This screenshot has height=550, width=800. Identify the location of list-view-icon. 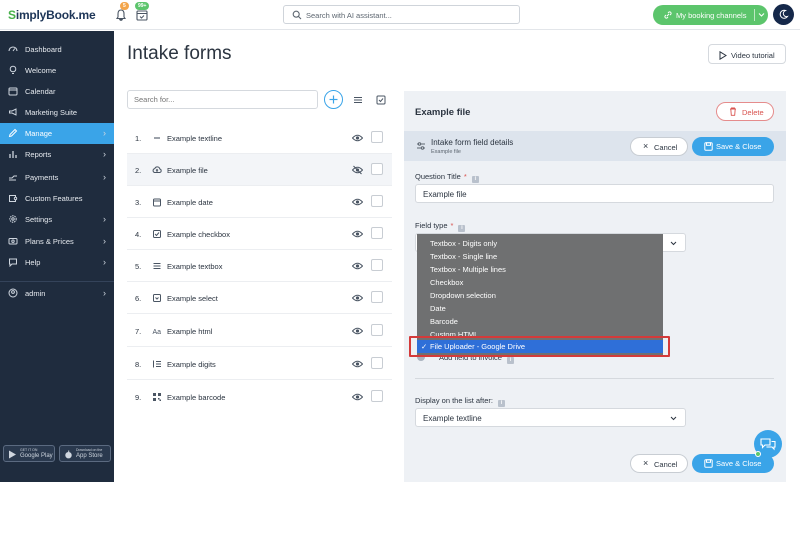
(358, 100).